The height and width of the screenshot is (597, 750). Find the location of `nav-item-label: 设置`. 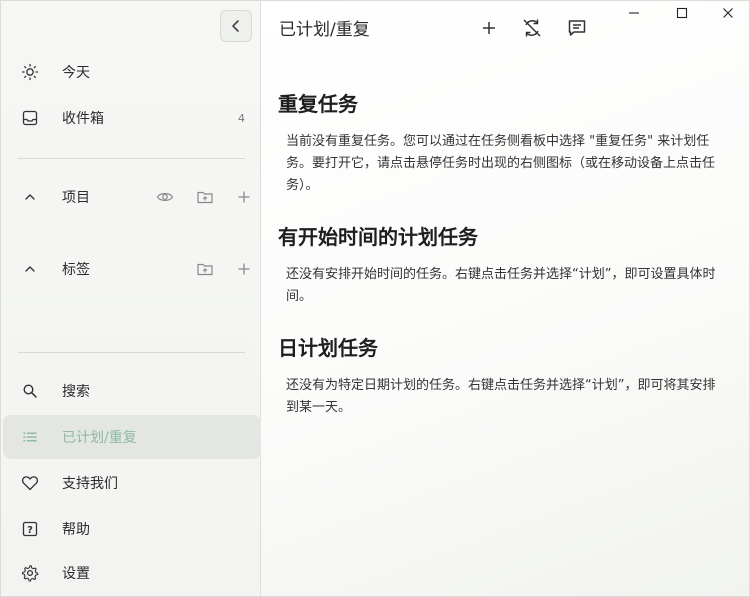

nav-item-label: 设置 is located at coordinates (76, 574).